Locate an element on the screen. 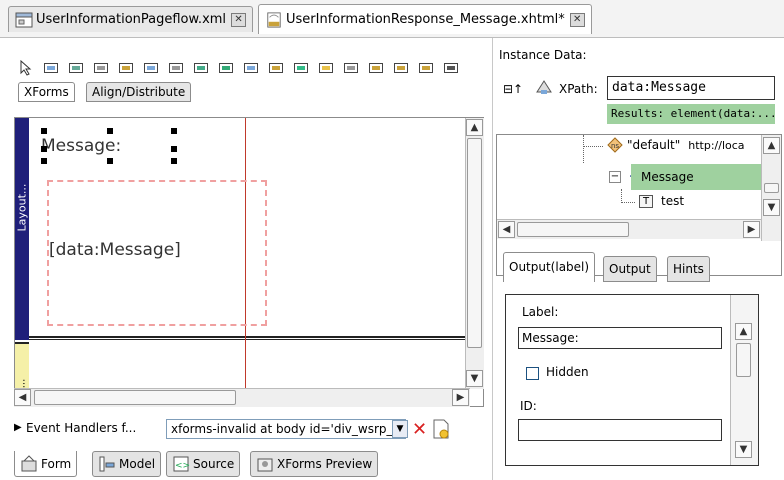 This screenshot has width=784, height=480. id-caption: ID: is located at coordinates (528, 406).